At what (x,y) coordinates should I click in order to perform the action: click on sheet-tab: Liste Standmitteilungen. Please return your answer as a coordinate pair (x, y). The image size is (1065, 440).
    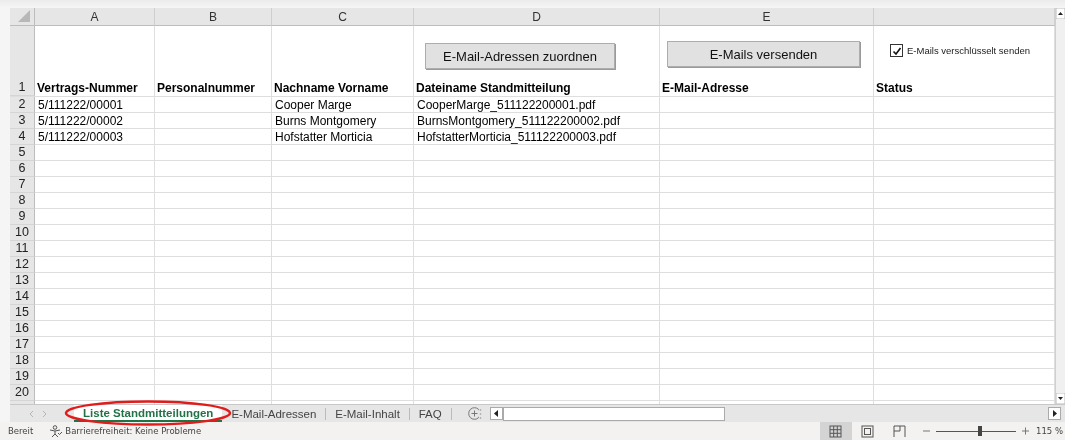
    Looking at the image, I should click on (148, 413).